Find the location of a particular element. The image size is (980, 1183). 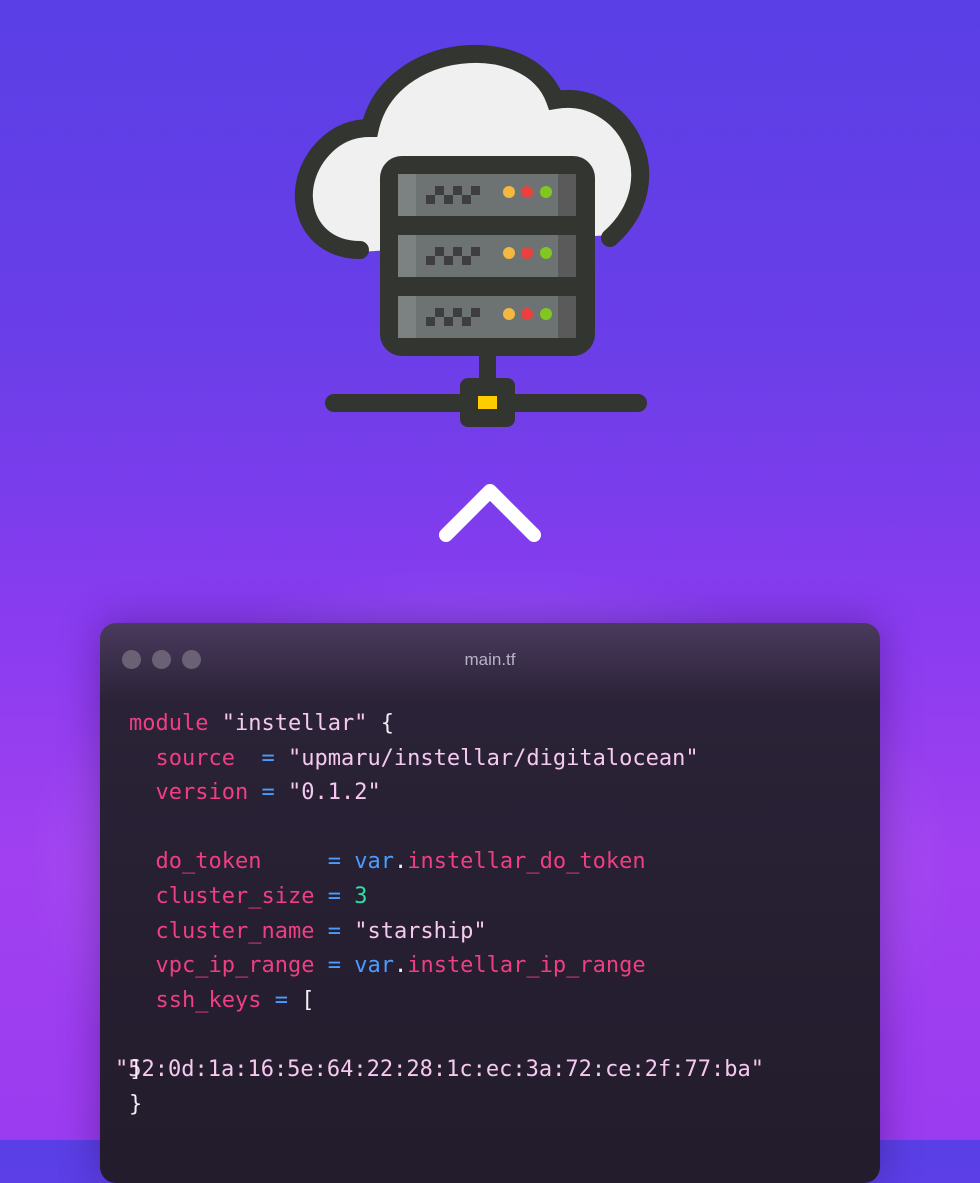

code-line: module "instellar" { is located at coordinates (261, 723).